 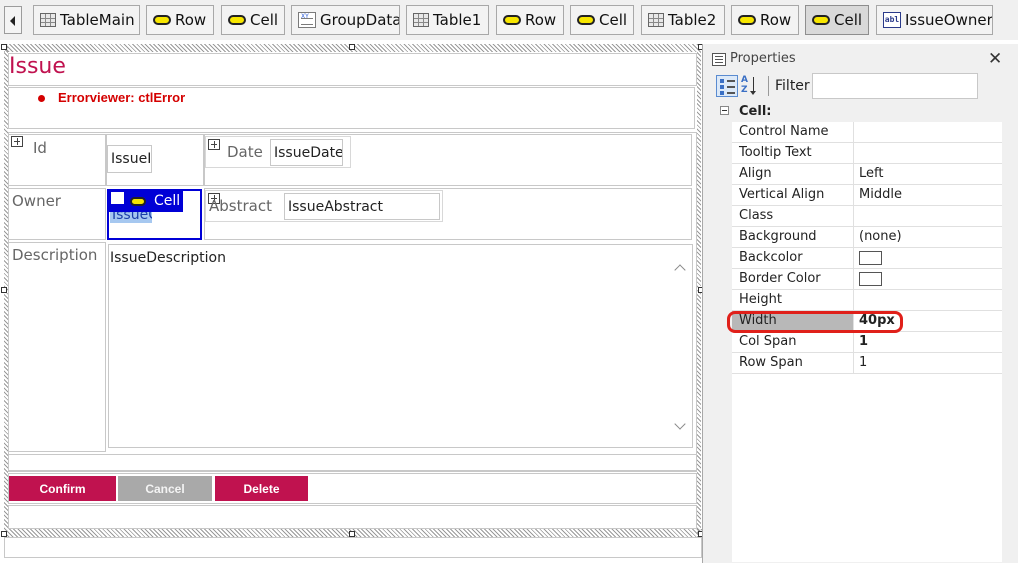 I want to click on property-name: Height, so click(x=760, y=299).